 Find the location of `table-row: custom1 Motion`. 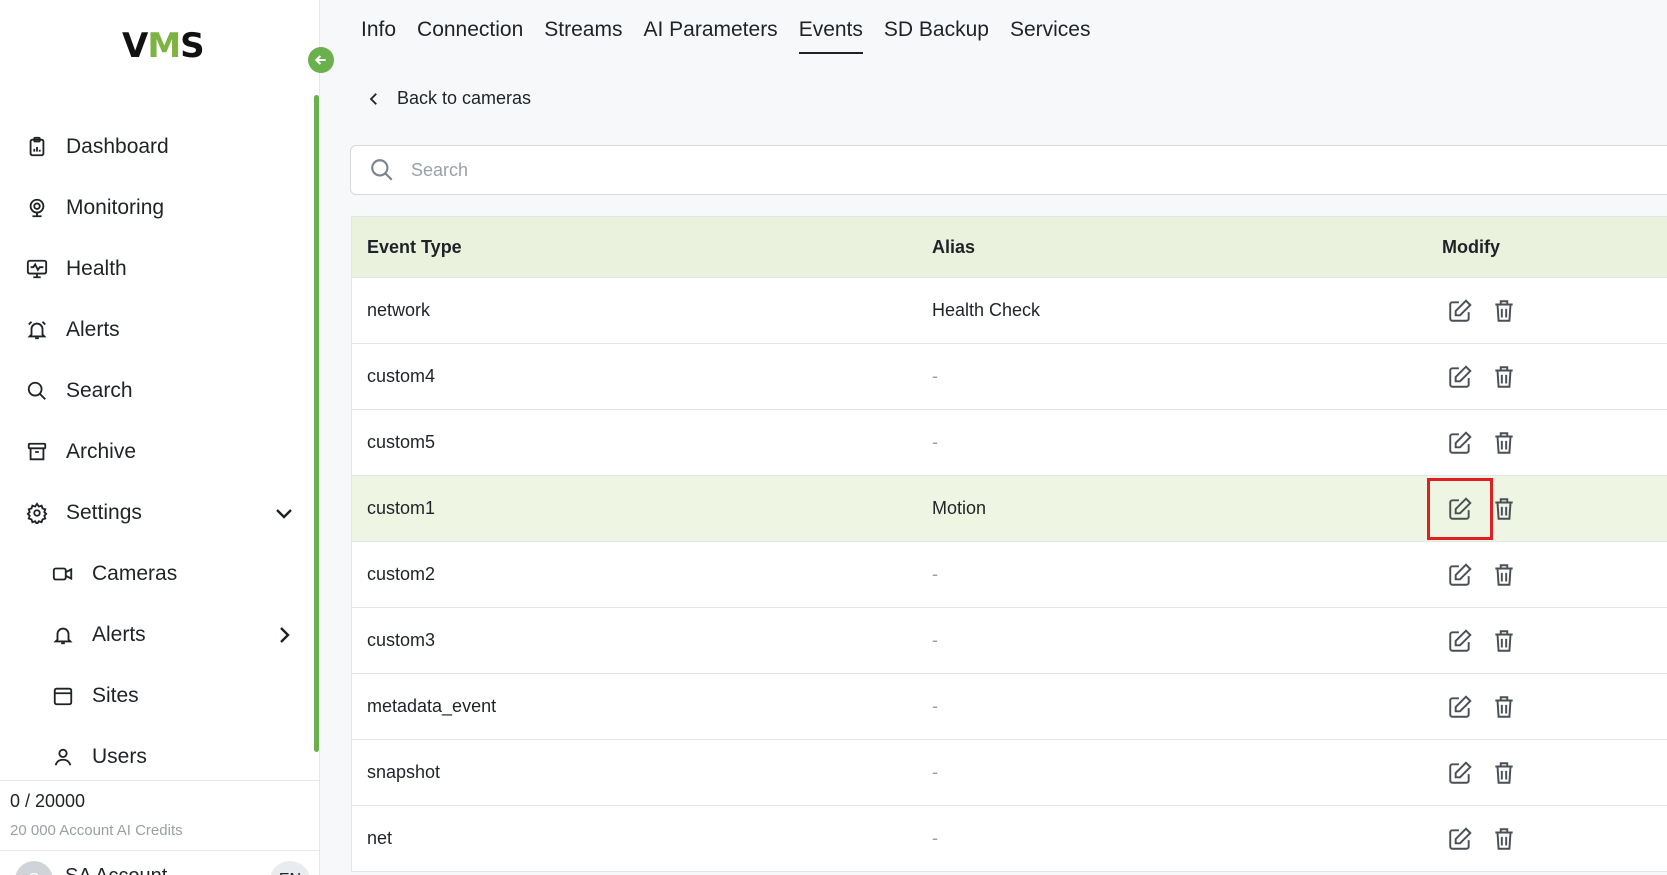

table-row: custom1 Motion is located at coordinates (1009, 508).